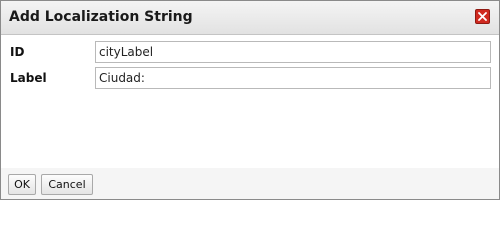 The width and height of the screenshot is (500, 240). Describe the element at coordinates (28, 78) in the screenshot. I see `label-label: Label` at that location.